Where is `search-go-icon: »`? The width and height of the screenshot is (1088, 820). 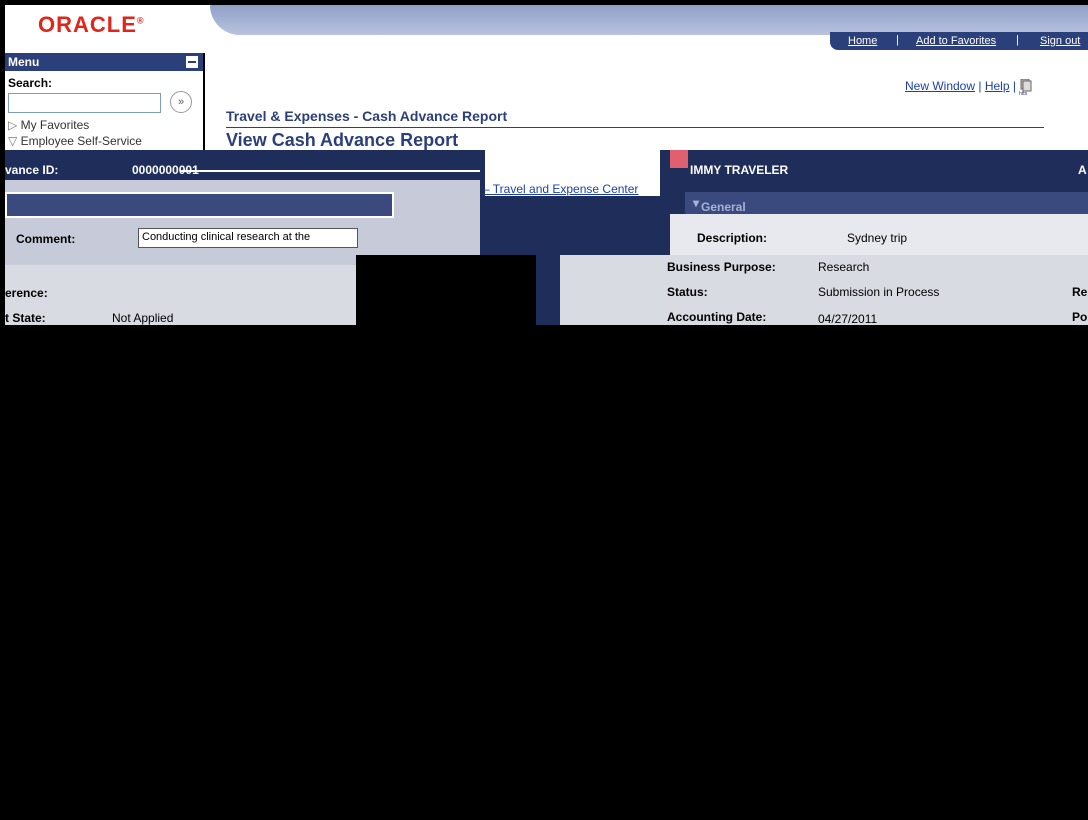 search-go-icon: » is located at coordinates (181, 102).